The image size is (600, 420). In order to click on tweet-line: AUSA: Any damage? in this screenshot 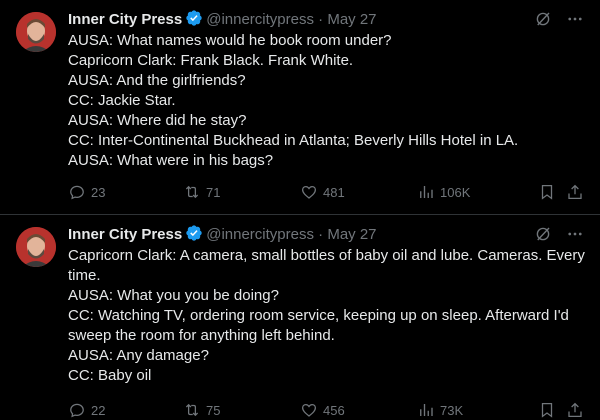, I will do `click(138, 355)`.